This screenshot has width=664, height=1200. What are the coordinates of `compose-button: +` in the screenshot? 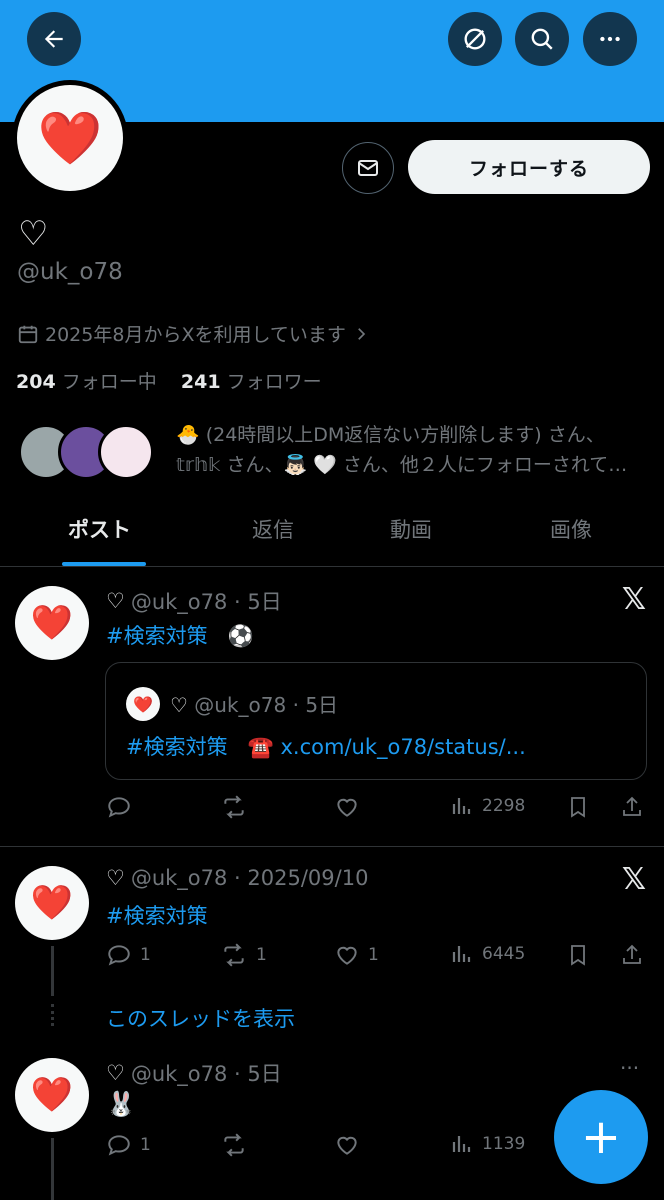 It's located at (601, 1137).